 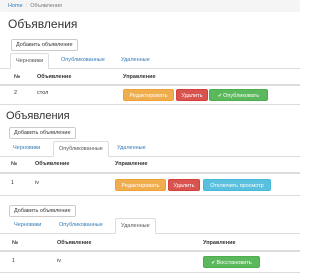 I want to click on restore-button: ✔Восстановить, so click(x=231, y=262).